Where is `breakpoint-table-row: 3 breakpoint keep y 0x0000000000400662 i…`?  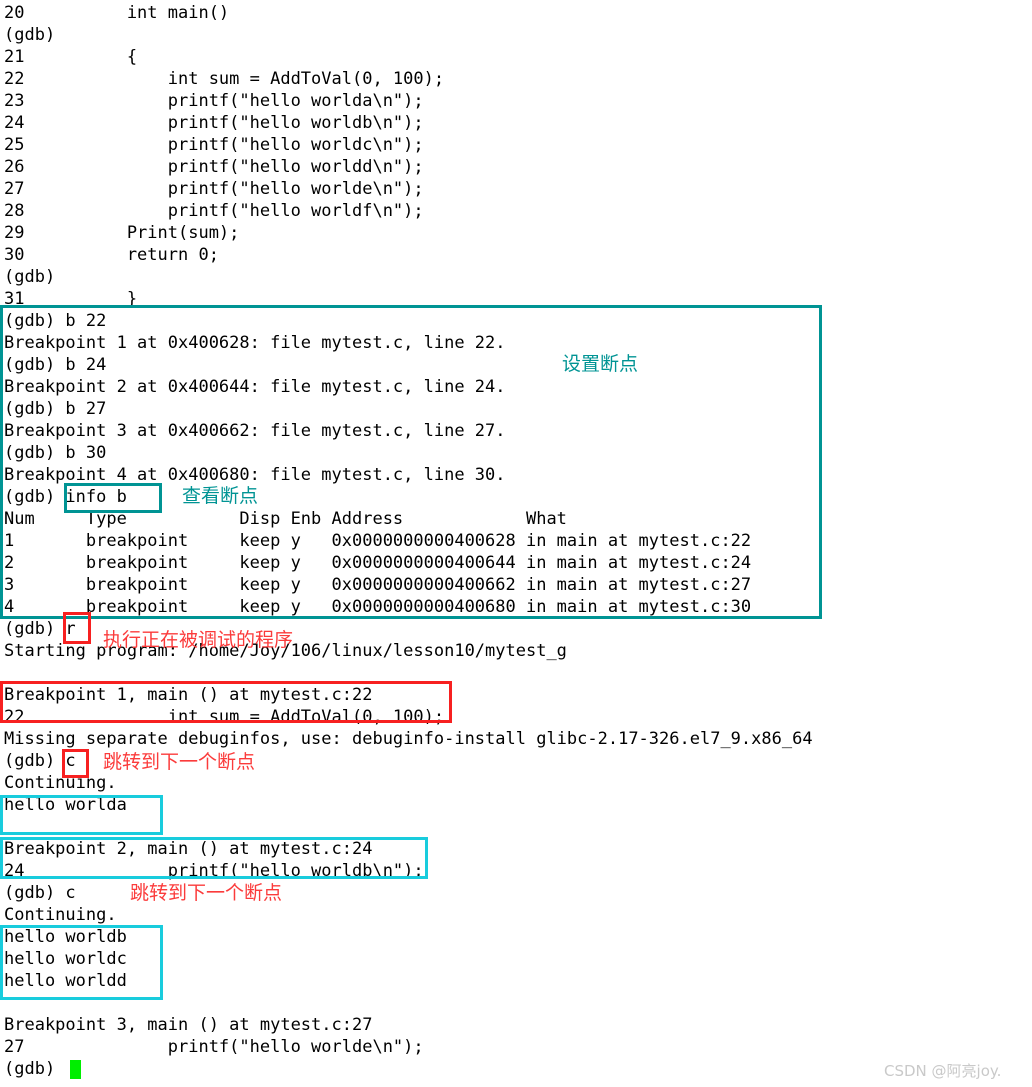 breakpoint-table-row: 3 breakpoint keep y 0x0000000000400662 i… is located at coordinates (378, 585).